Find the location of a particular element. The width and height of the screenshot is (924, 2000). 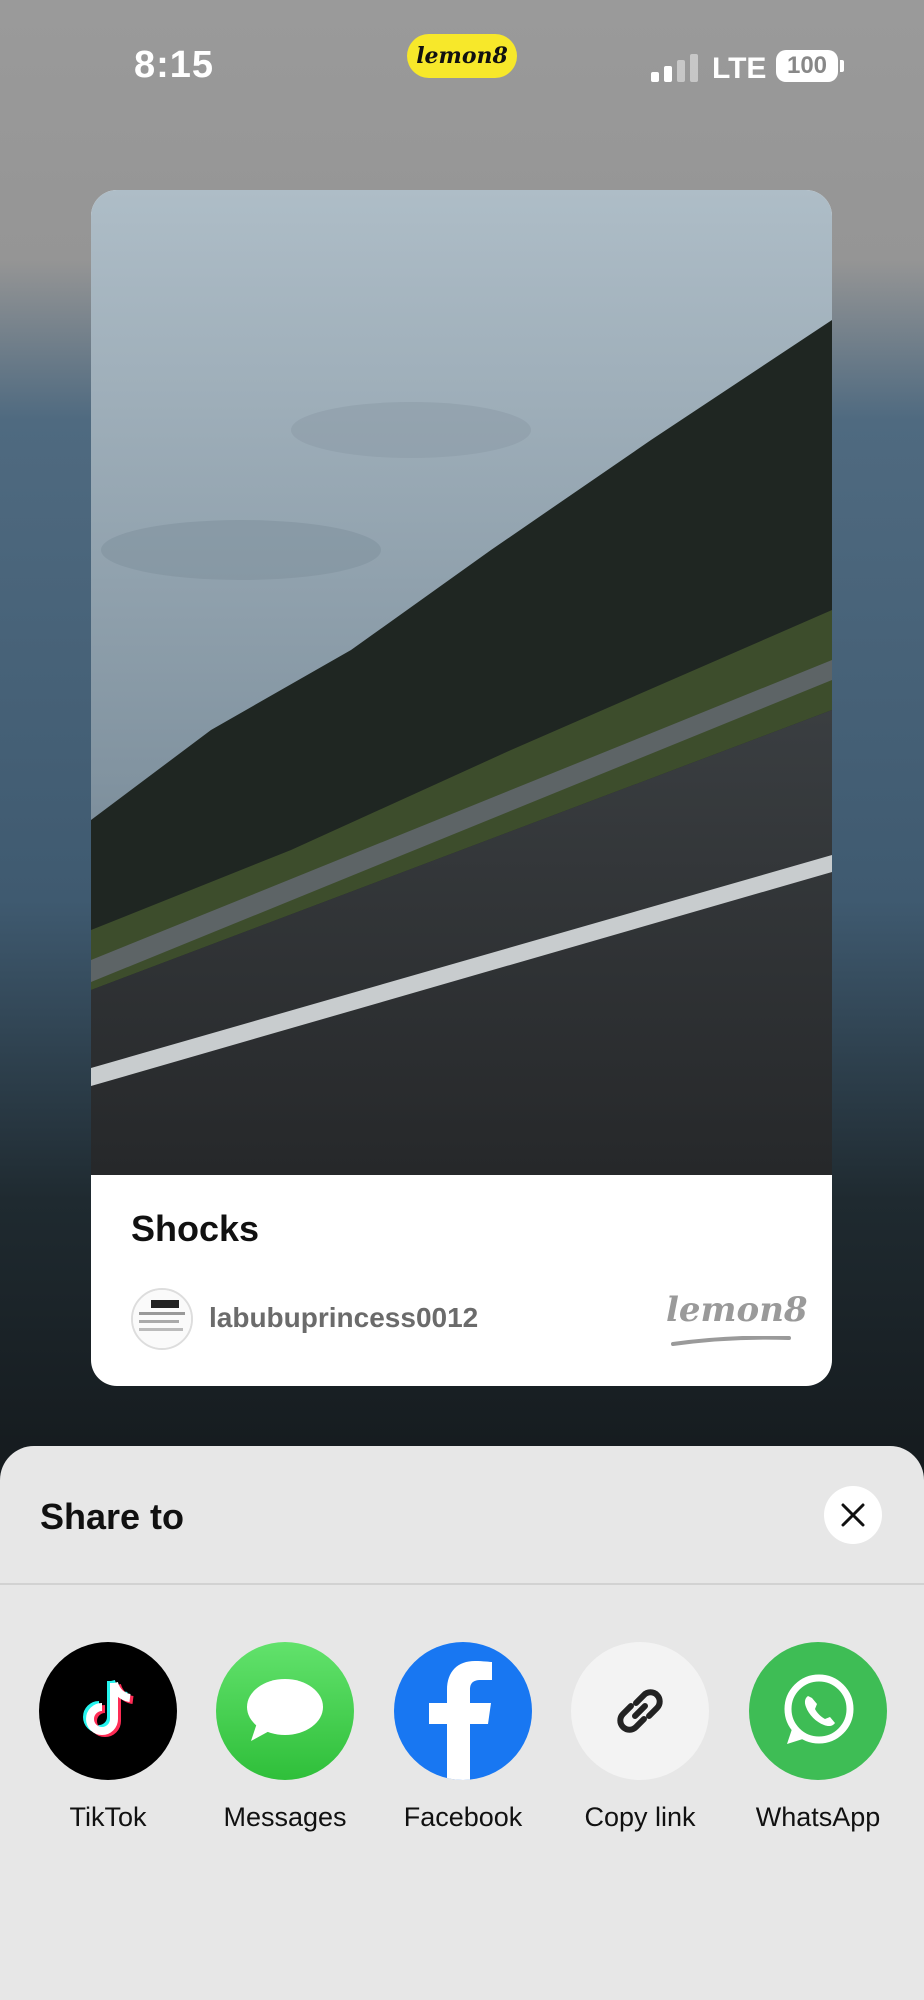

battery-icon: 100 is located at coordinates (807, 66).